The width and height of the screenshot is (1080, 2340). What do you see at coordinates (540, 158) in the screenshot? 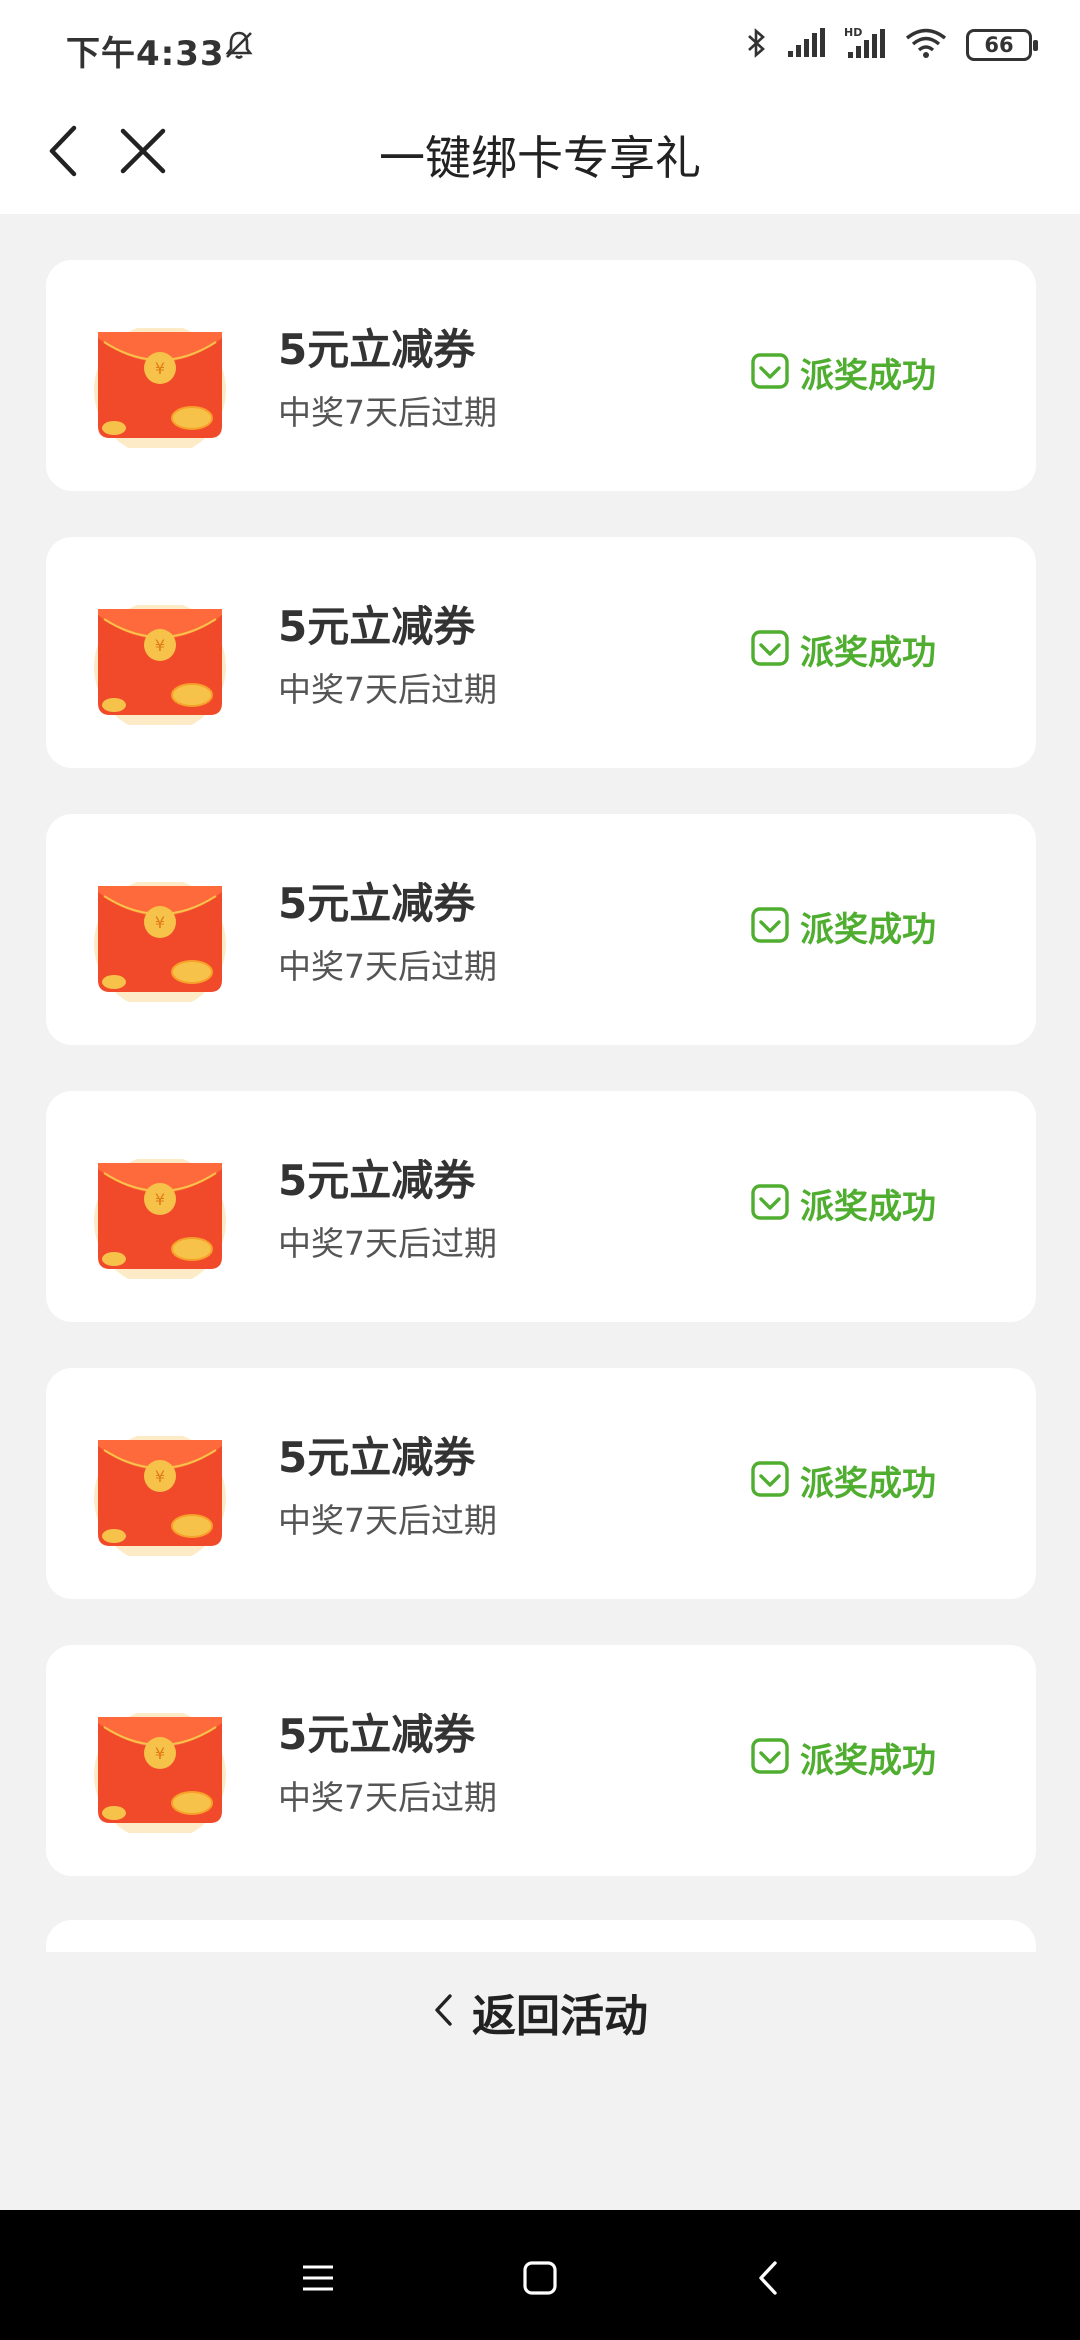
I see `page-title: 一键绑卡专享礼` at bounding box center [540, 158].